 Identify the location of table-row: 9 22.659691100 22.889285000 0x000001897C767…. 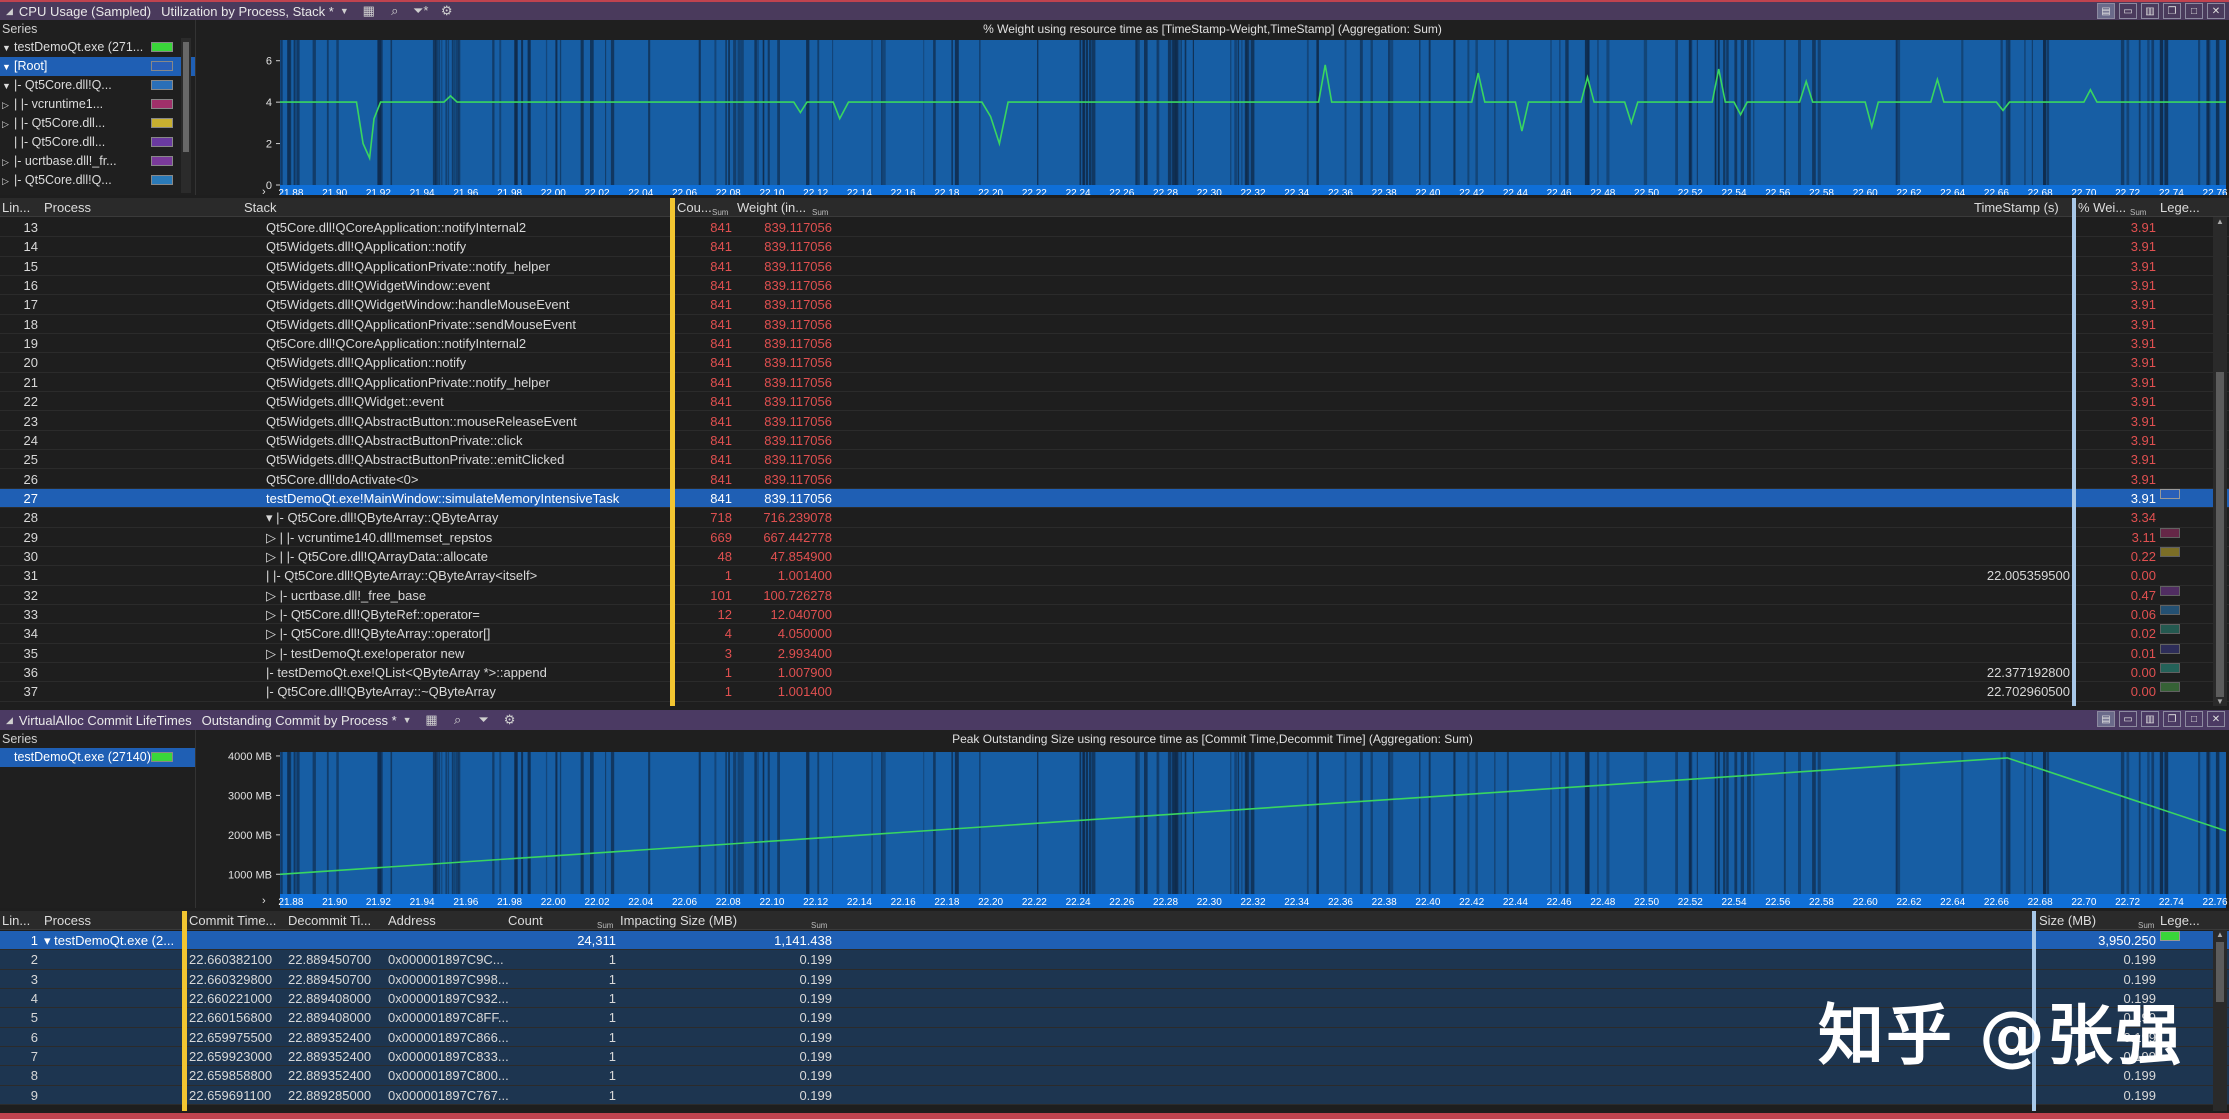
(1114, 1095).